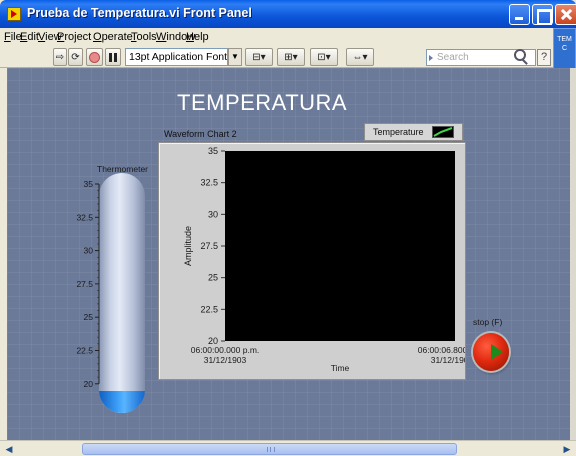 Image resolution: width=576 pixels, height=456 pixels. I want to click on context-help-button: ?, so click(544, 57).